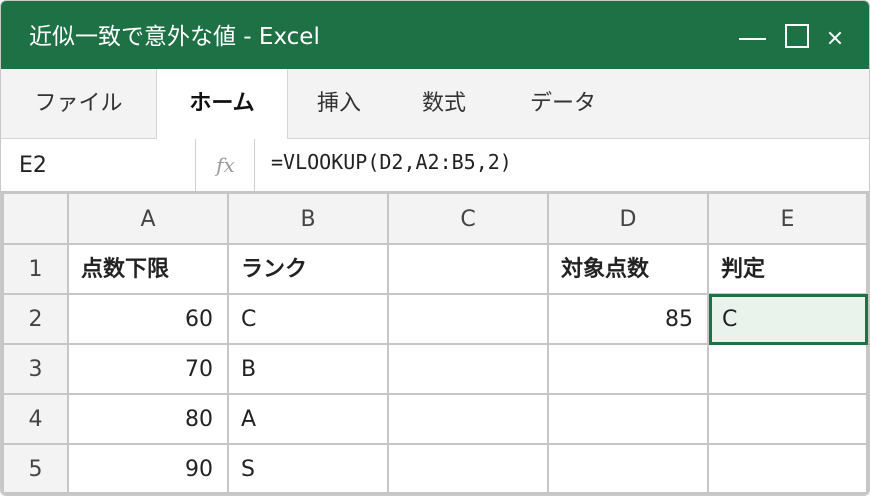 This screenshot has width=870, height=496. Describe the element at coordinates (787, 269) in the screenshot. I see `cell-e1: 判定` at that location.